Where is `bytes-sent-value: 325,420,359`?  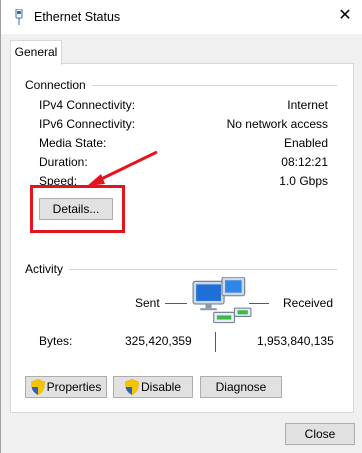
bytes-sent-value: 325,420,359 is located at coordinates (158, 341).